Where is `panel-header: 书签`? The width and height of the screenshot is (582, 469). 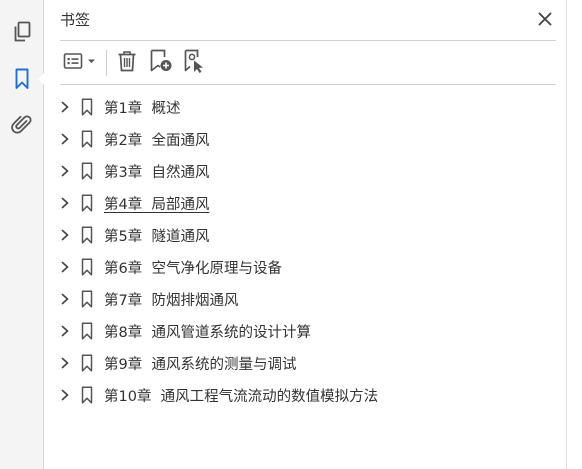 panel-header: 书签 is located at coordinates (308, 20).